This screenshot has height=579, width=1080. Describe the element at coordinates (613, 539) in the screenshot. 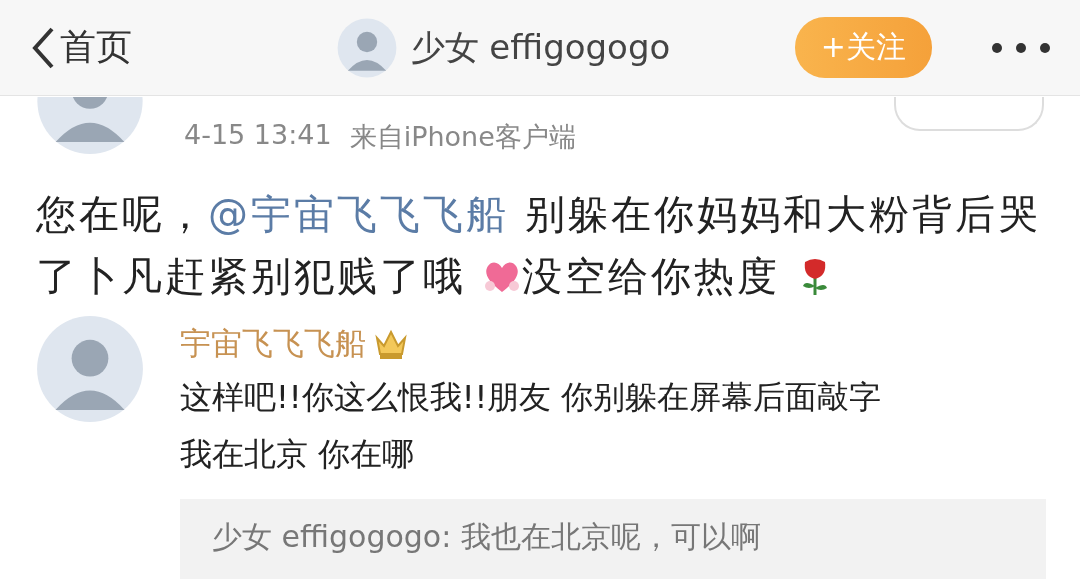

I see `reply-text: 少女 effigogogo: 我也在北京呢，可以啊` at that location.